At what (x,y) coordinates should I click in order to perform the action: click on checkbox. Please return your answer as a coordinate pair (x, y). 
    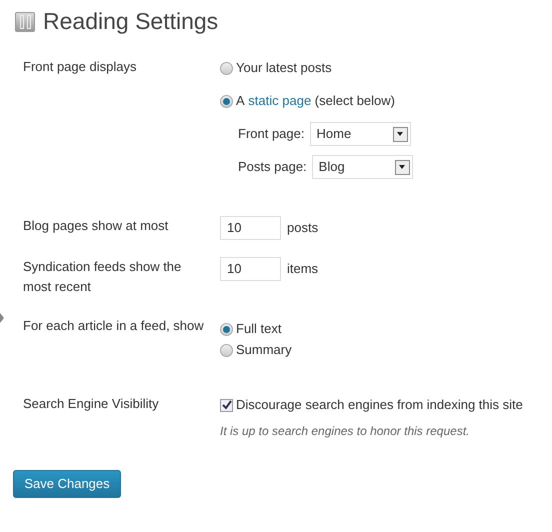
    Looking at the image, I should click on (226, 405).